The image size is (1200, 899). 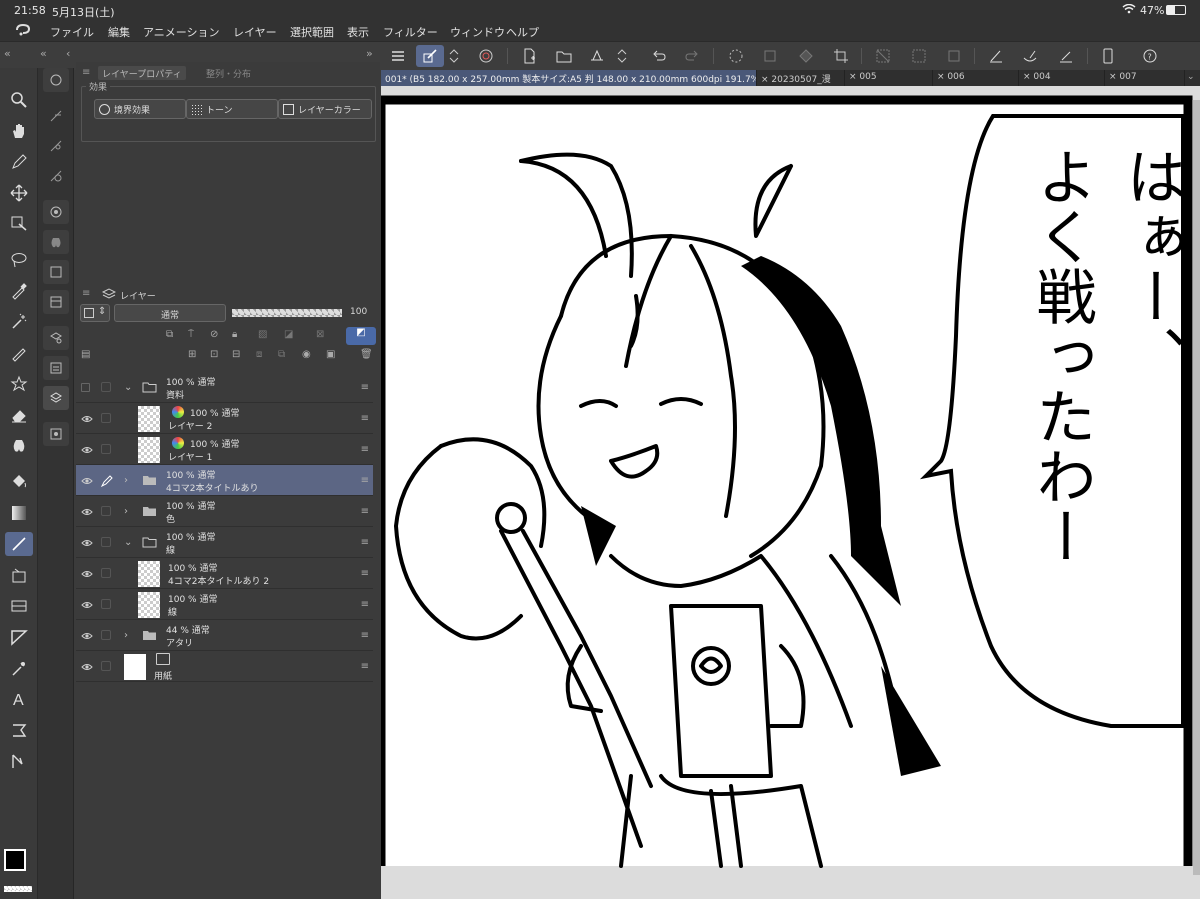 I want to click on fill-bucket-icon, so click(x=19, y=482).